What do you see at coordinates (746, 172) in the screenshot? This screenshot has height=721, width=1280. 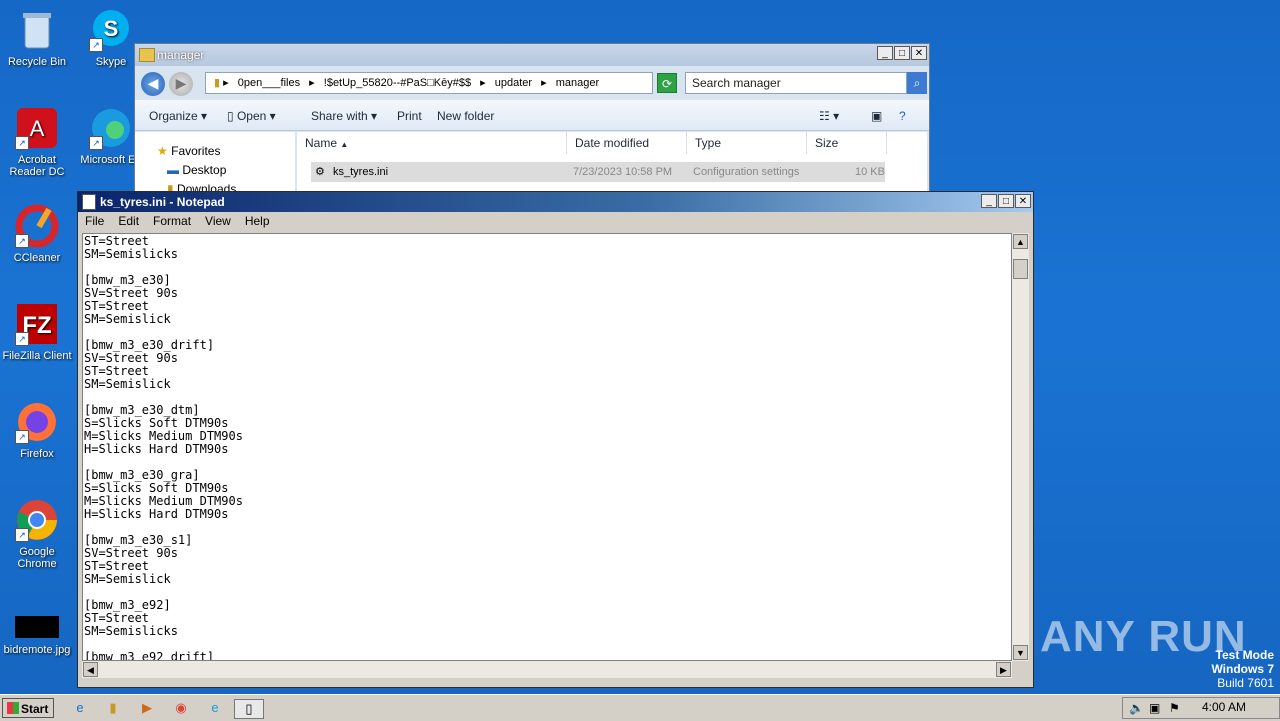 I see `file-type: Configuration settings` at bounding box center [746, 172].